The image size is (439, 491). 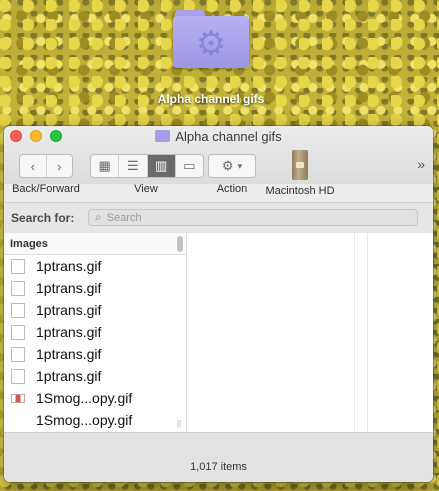 What do you see at coordinates (253, 217) in the screenshot?
I see `search-input: ⌕ Search` at bounding box center [253, 217].